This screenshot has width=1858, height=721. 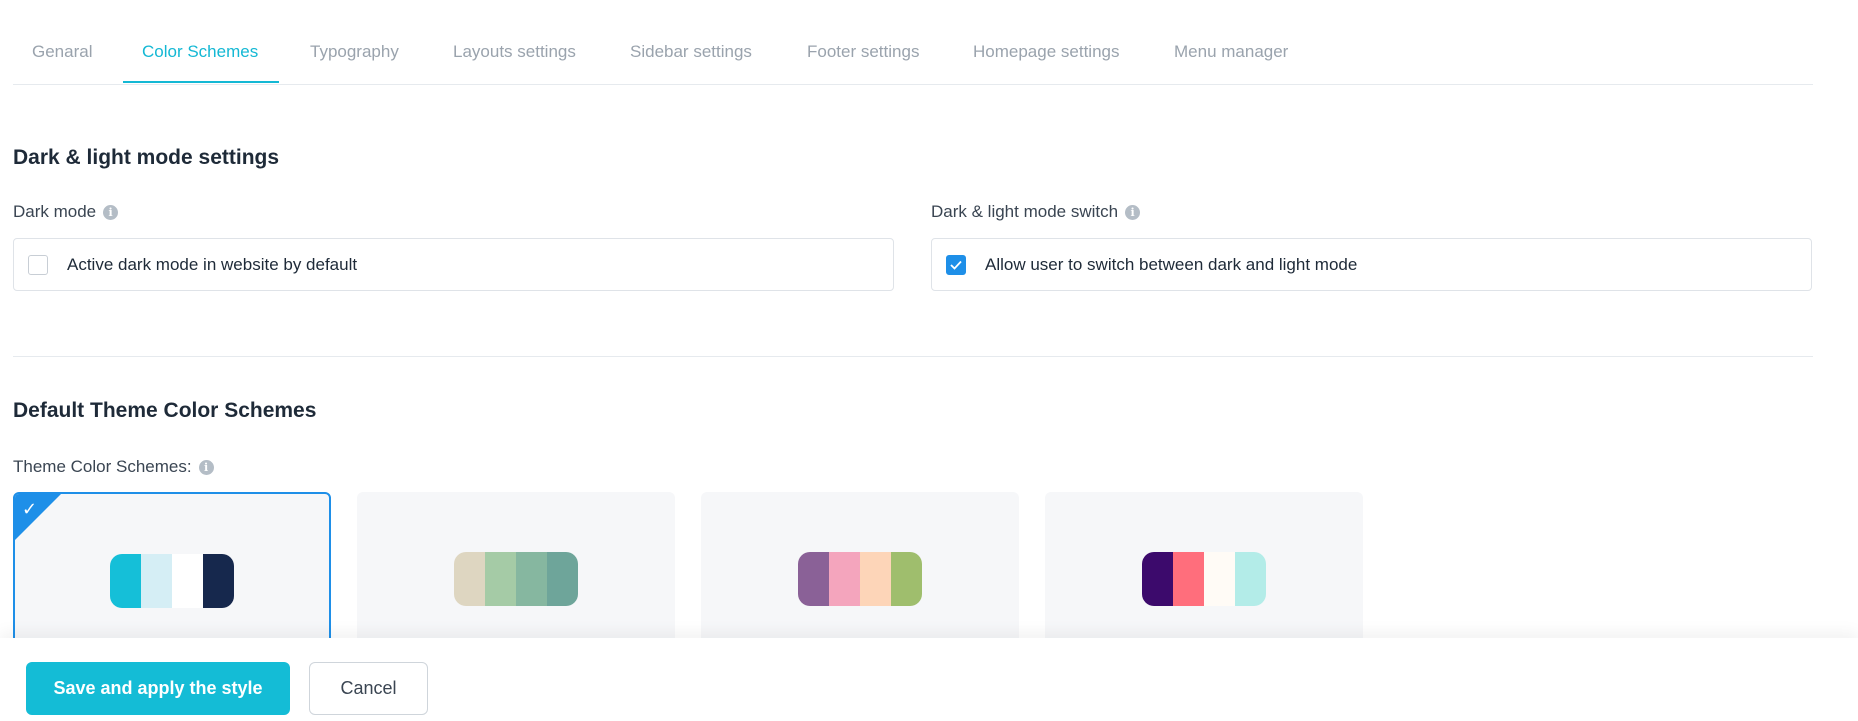 What do you see at coordinates (691, 52) in the screenshot?
I see `tab-sidebar-settings: Sidebar settings` at bounding box center [691, 52].